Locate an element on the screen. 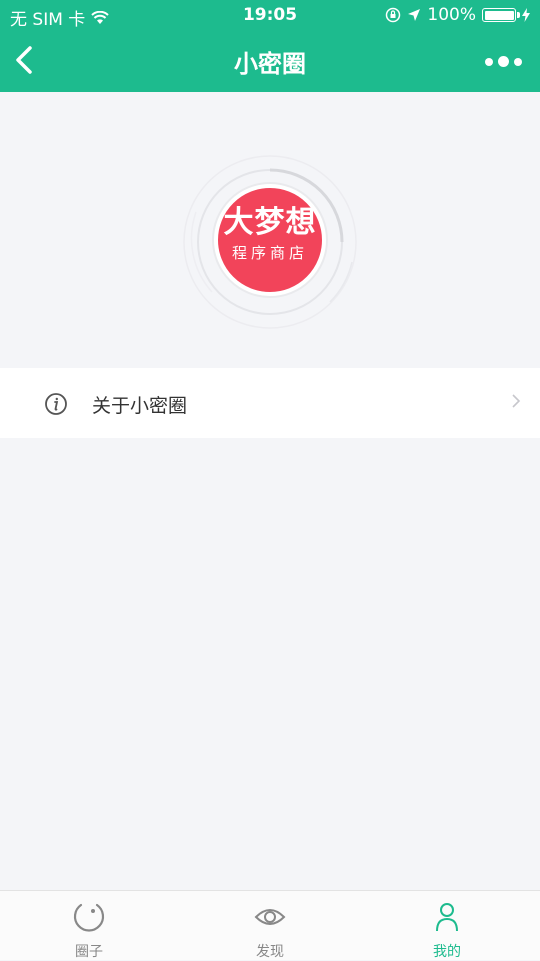 The height and width of the screenshot is (961, 540). logo-area: 大梦想 程序商店 is located at coordinates (270, 242).